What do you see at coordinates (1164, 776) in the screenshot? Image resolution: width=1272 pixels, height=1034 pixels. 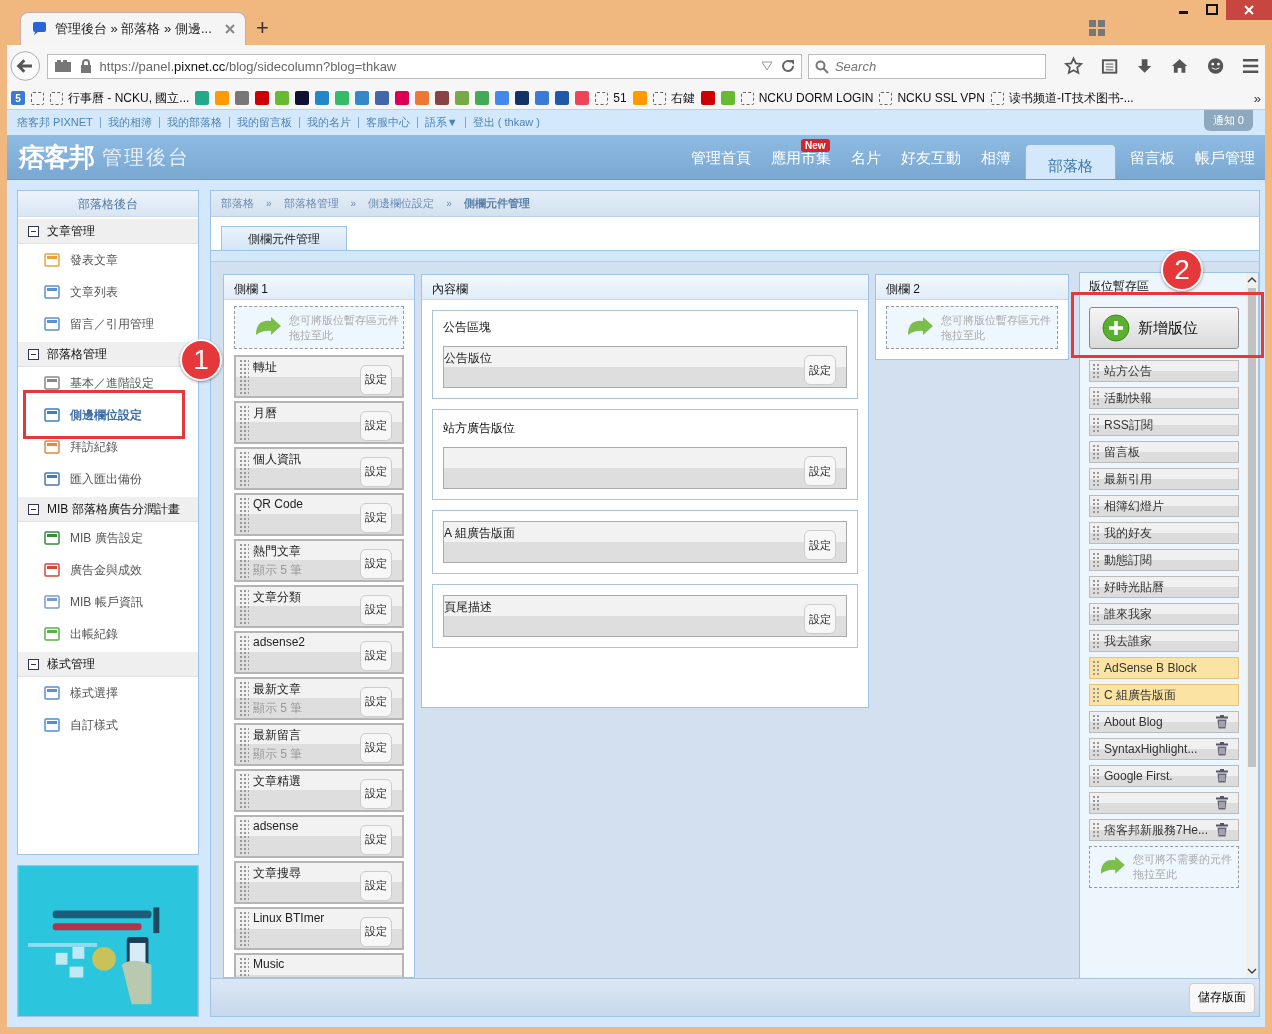 I see `storage-item: Google First.` at bounding box center [1164, 776].